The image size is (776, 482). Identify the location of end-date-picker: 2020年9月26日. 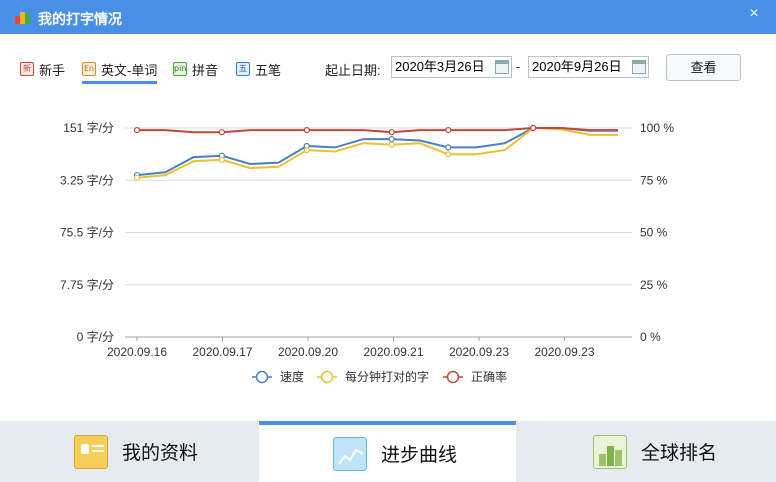
(588, 67).